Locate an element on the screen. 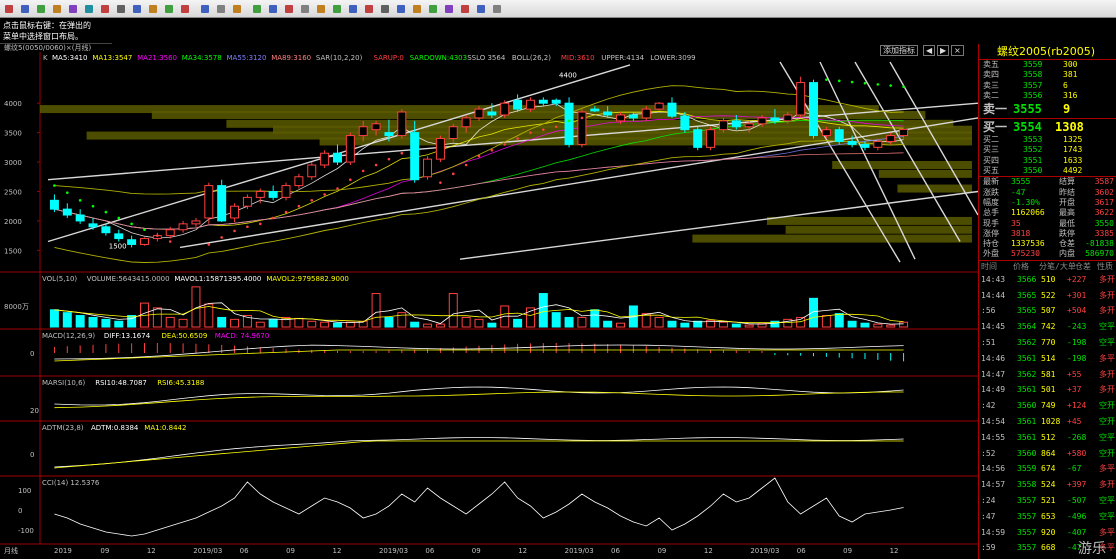 This screenshot has width=1116, height=559. stat-row: 外盘 575230 内盘 586970 is located at coordinates (1047, 254).